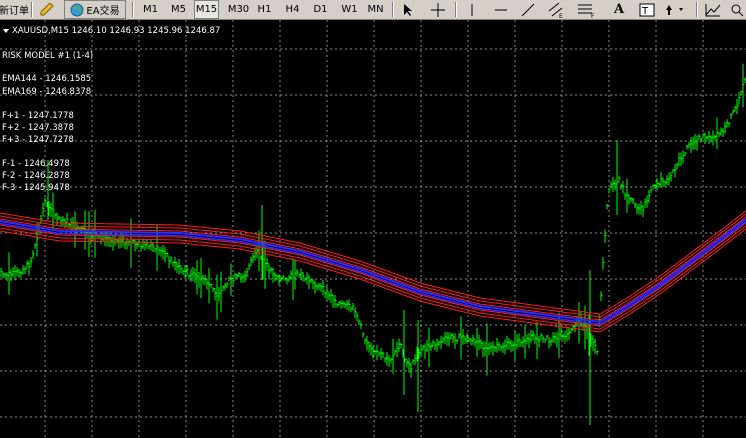 The width and height of the screenshot is (746, 438). Describe the element at coordinates (77, 9) in the screenshot. I see `globe-icon` at that location.